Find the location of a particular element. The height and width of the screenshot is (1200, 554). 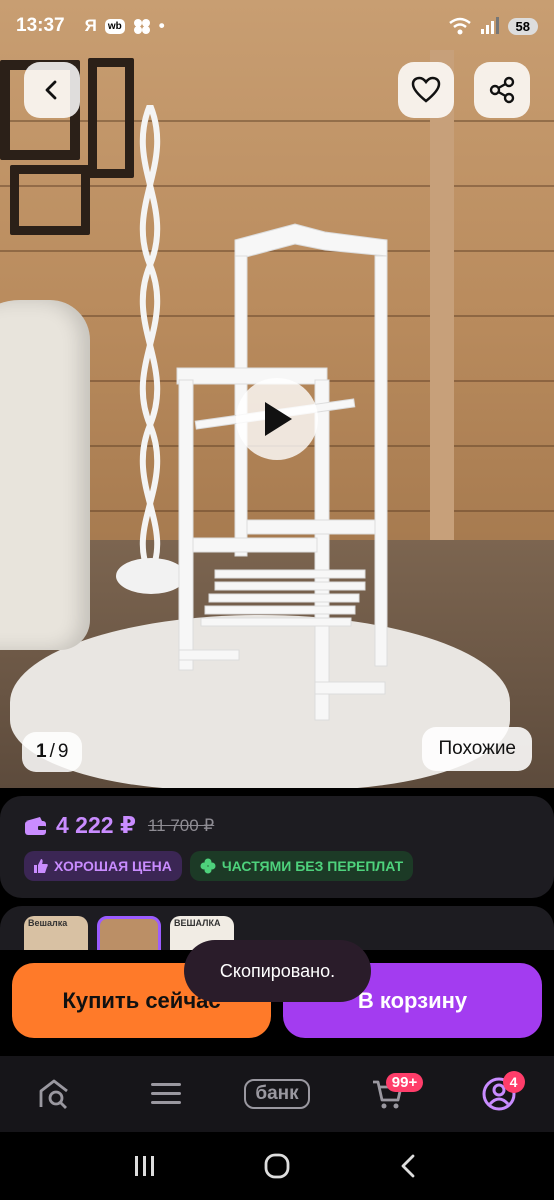

back-icon is located at coordinates (51, 90).